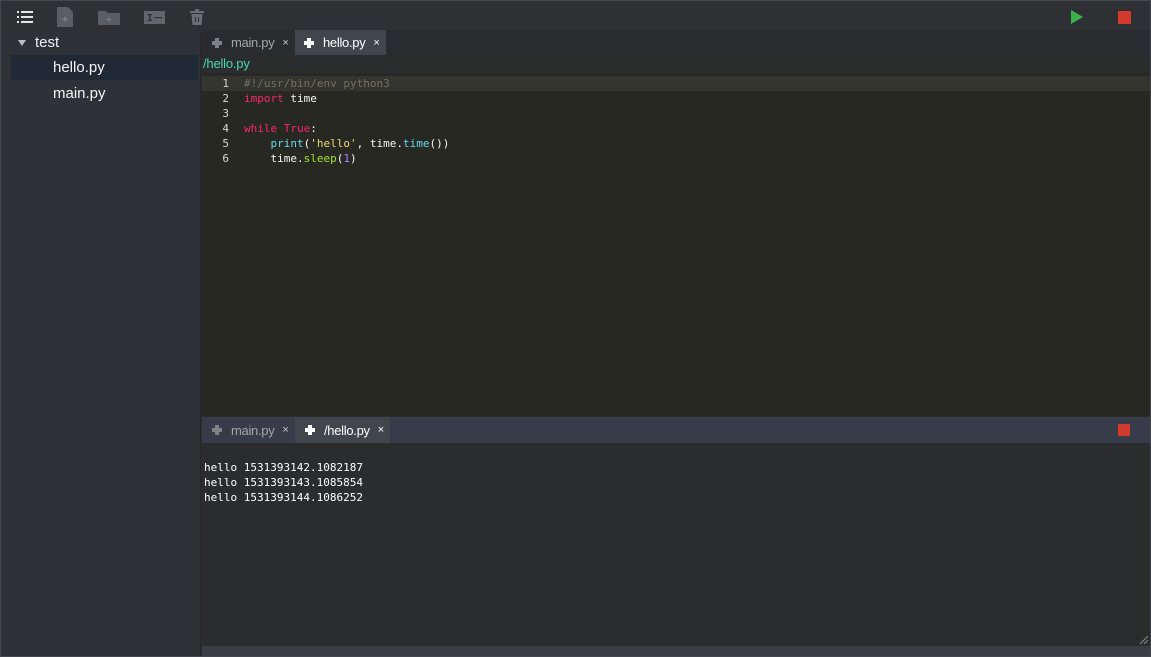 The width and height of the screenshot is (1151, 657). I want to click on terminal-tab-hello-py: /hello.py ×, so click(342, 430).